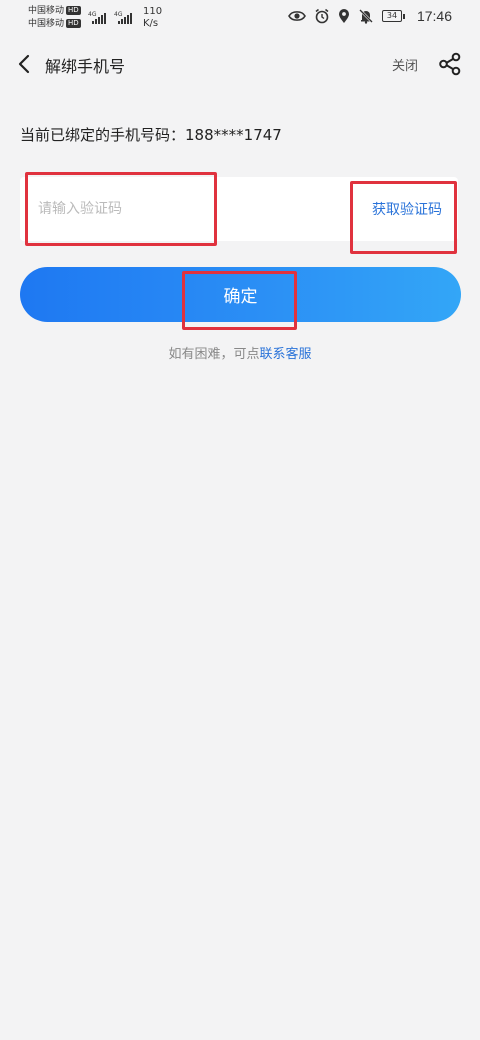 This screenshot has width=480, height=1040. I want to click on contact-support-link: 联系客服, so click(286, 354).